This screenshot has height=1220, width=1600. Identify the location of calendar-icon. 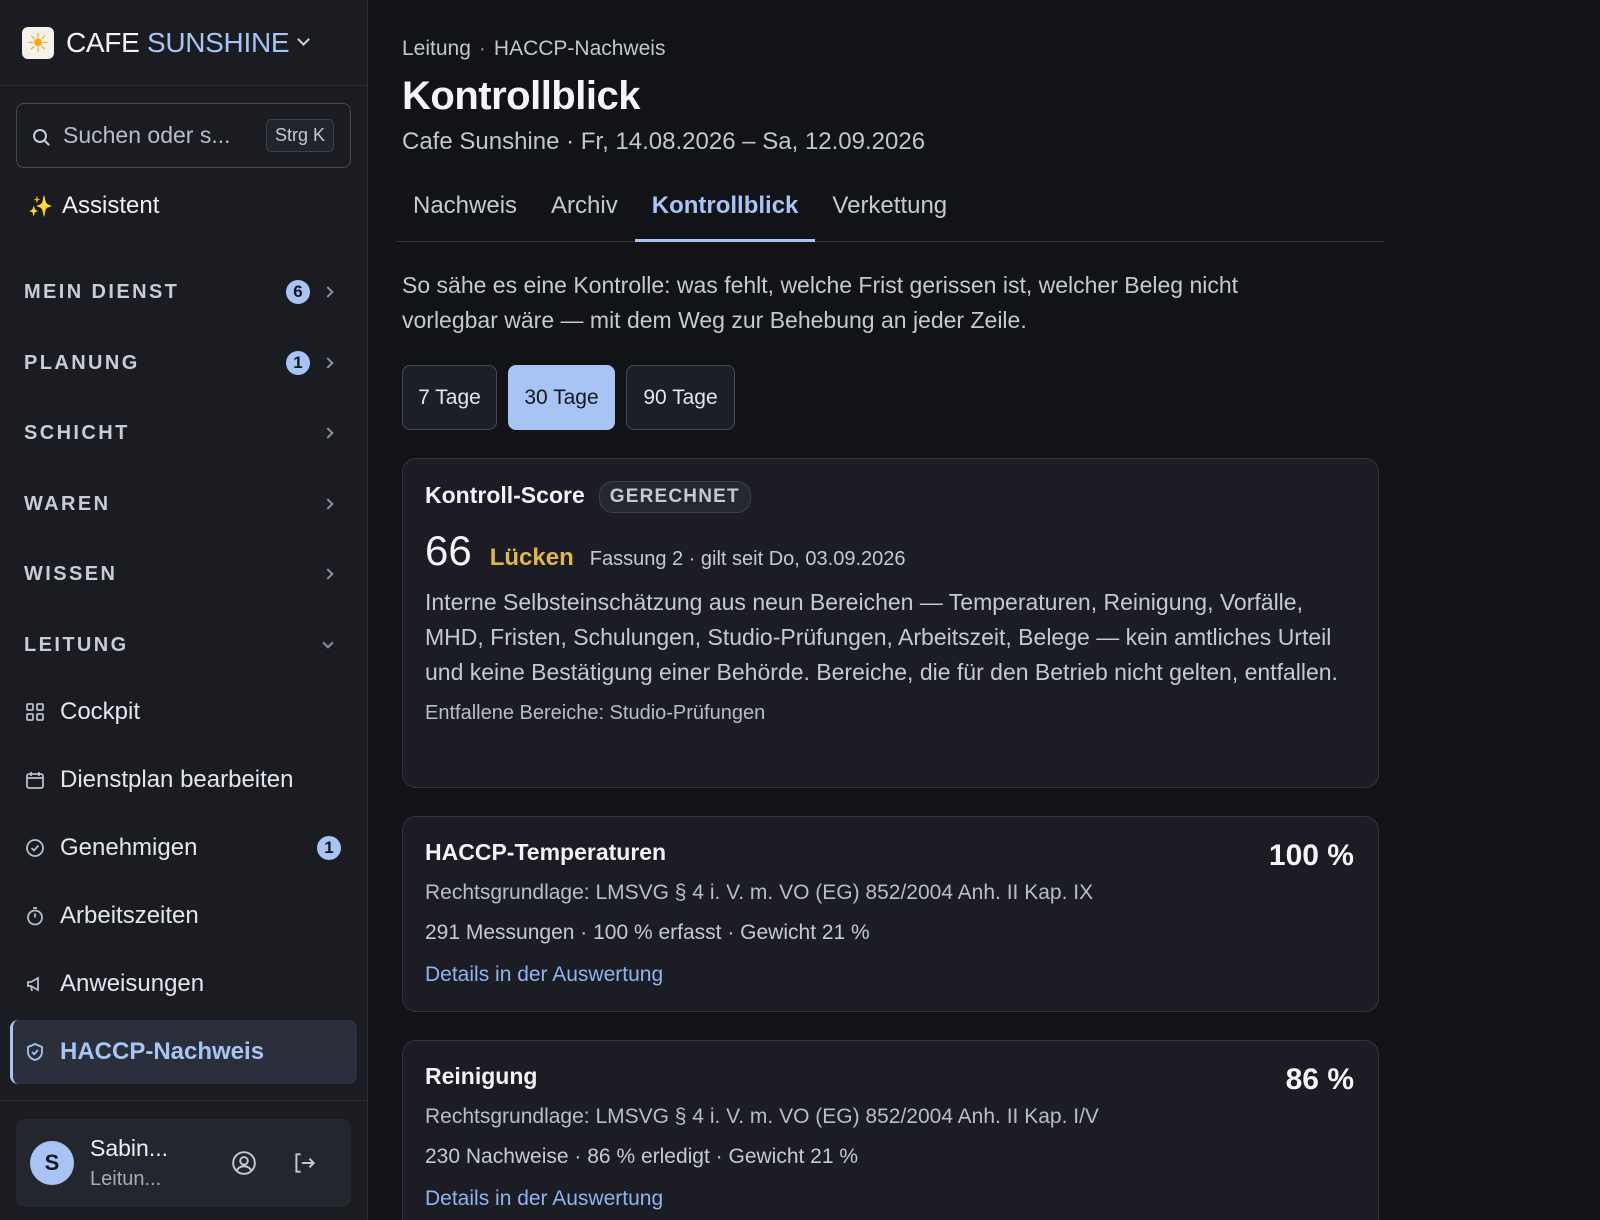
(35, 780).